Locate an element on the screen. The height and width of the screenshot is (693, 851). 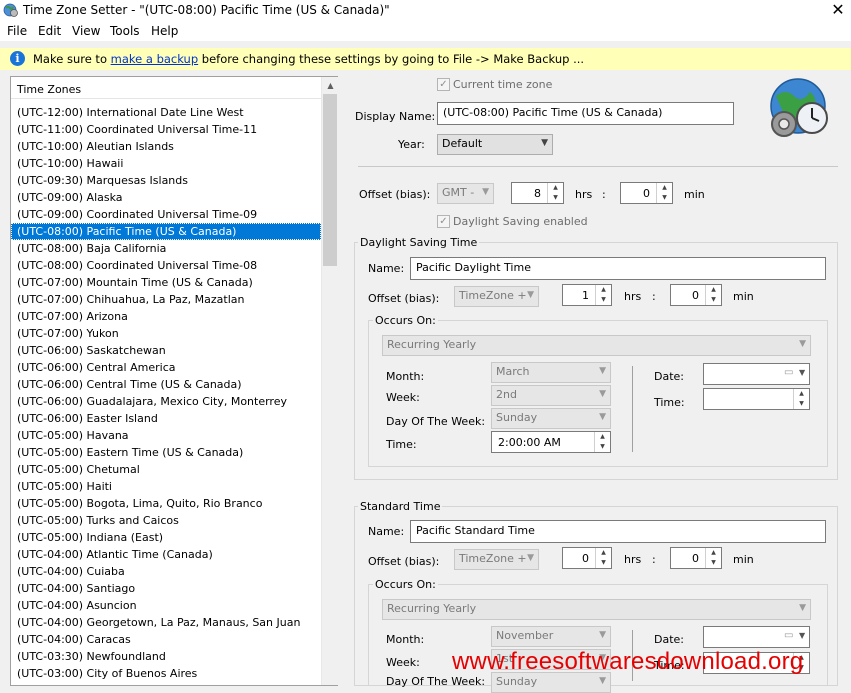
list-item: (UTC-07:00) Chihuahua, La Paz, Mazatlan is located at coordinates (166, 299).